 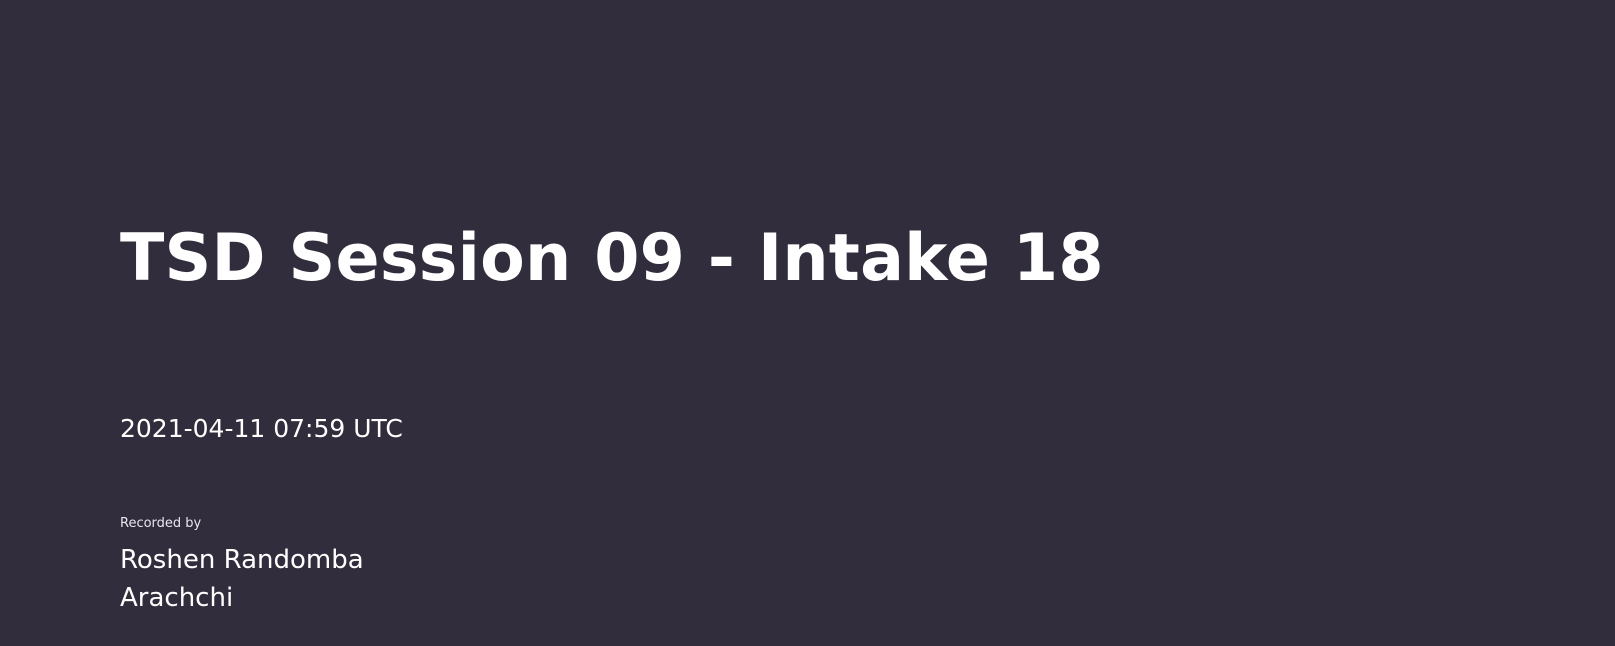 I want to click on recording-timestamp: 2021-04-11 07:59 UTC, so click(x=261, y=428).